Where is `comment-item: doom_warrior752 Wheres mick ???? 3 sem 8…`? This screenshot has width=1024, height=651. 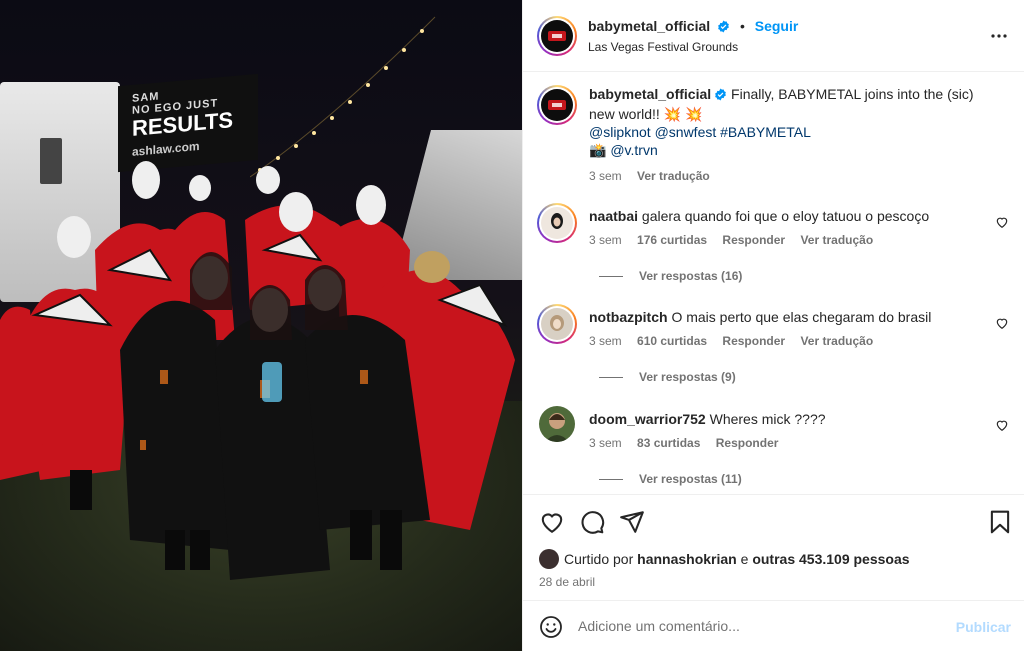
comment-item: doom_warrior752 Wheres mick ???? 3 sem 8… is located at coordinates (774, 450).